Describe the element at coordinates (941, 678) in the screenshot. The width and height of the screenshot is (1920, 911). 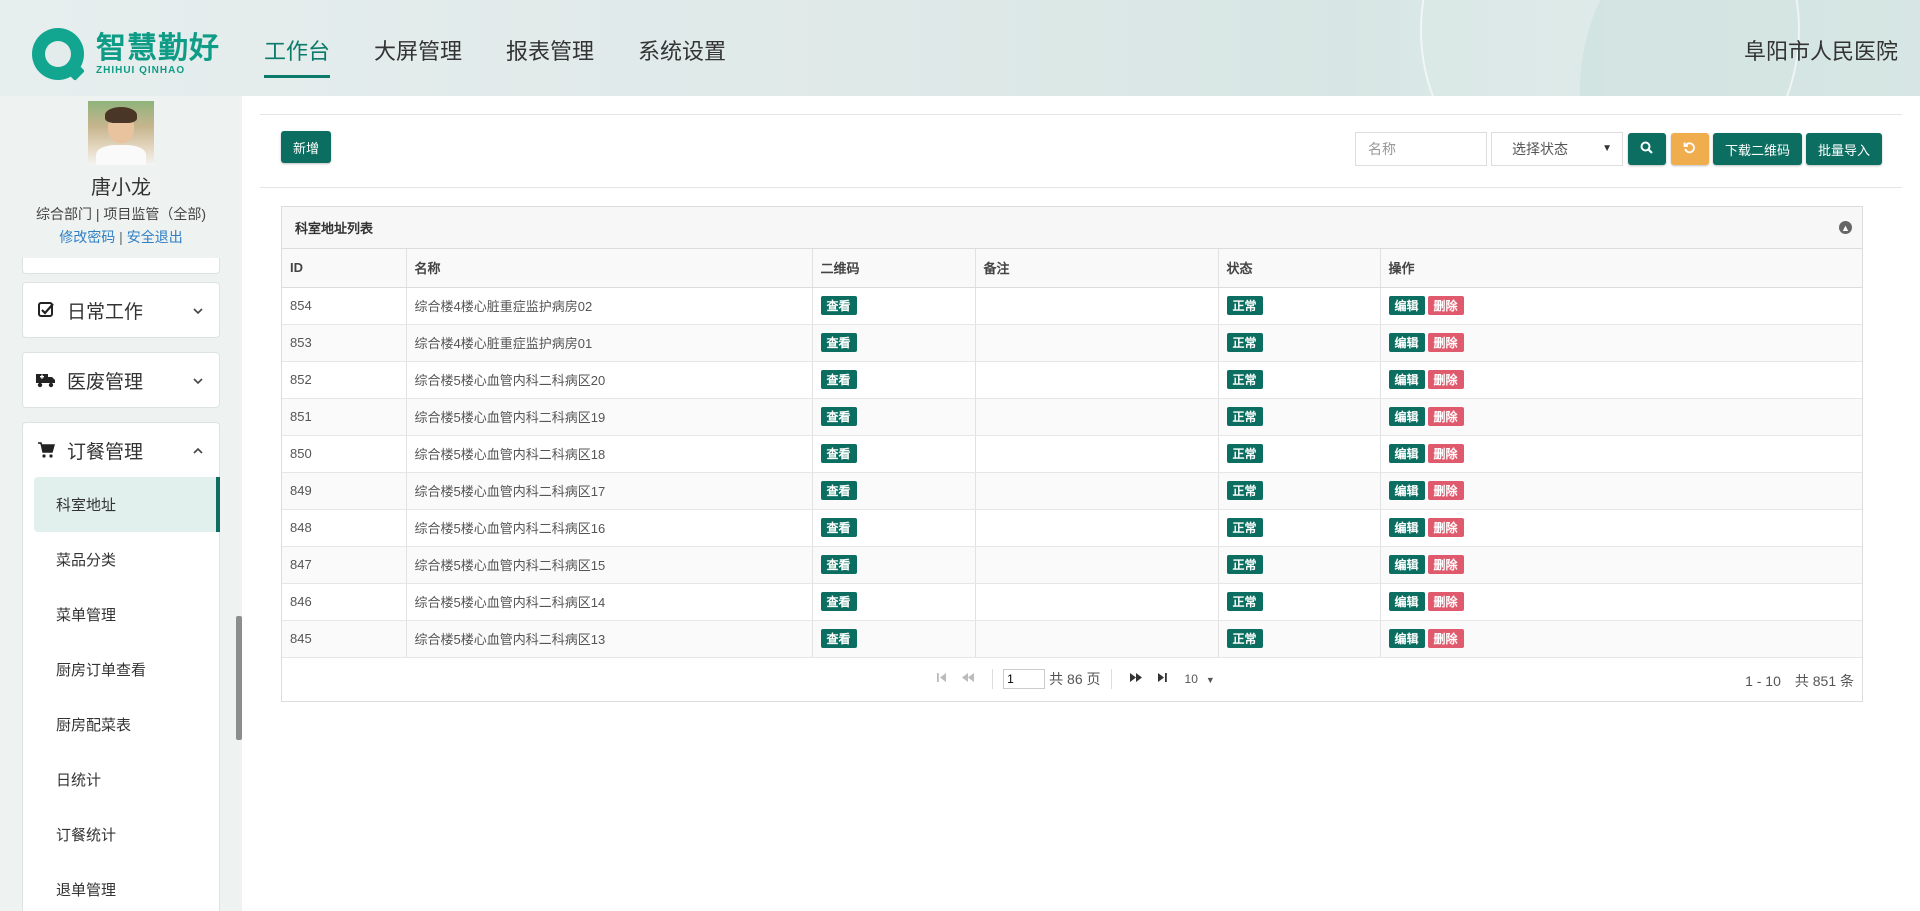
I see `first-page-icon` at that location.